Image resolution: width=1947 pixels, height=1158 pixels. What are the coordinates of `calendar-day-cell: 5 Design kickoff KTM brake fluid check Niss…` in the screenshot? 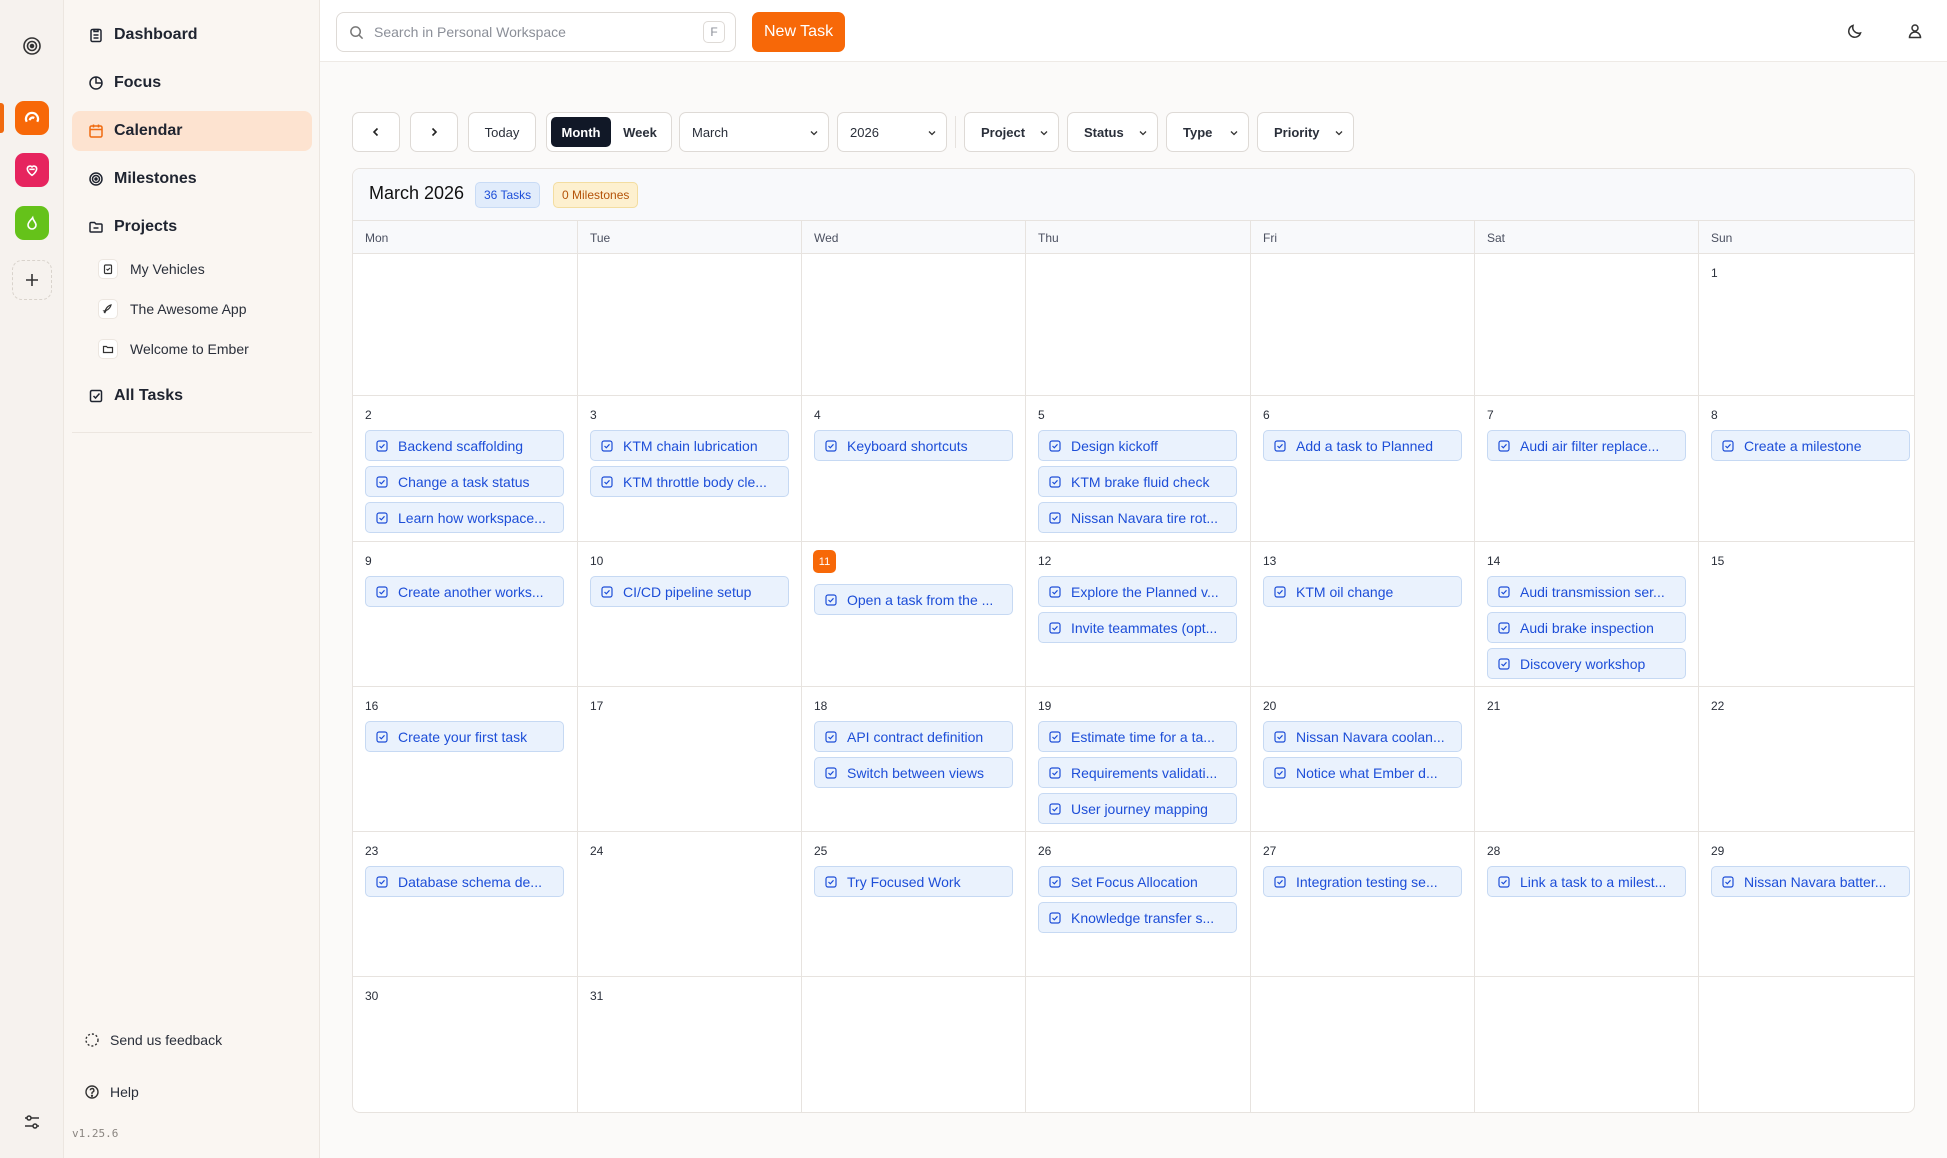 It's located at (1137, 469).